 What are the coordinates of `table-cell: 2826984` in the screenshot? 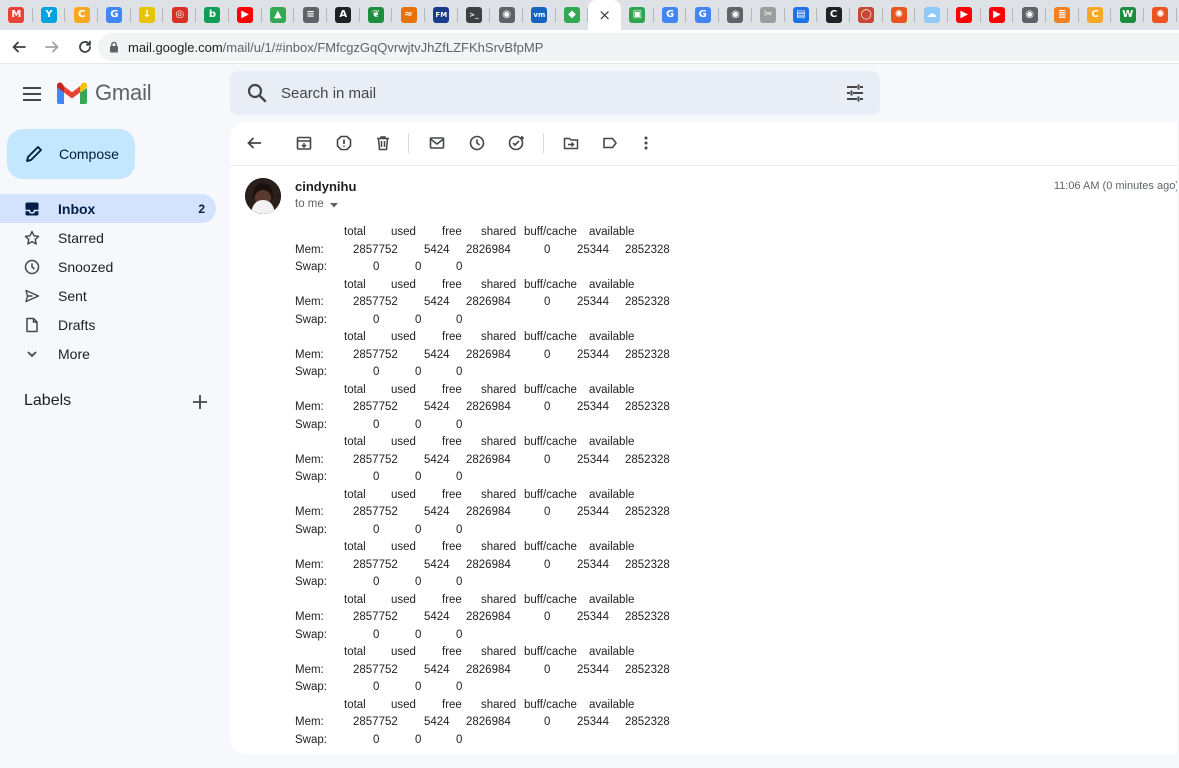 It's located at (488, 564).